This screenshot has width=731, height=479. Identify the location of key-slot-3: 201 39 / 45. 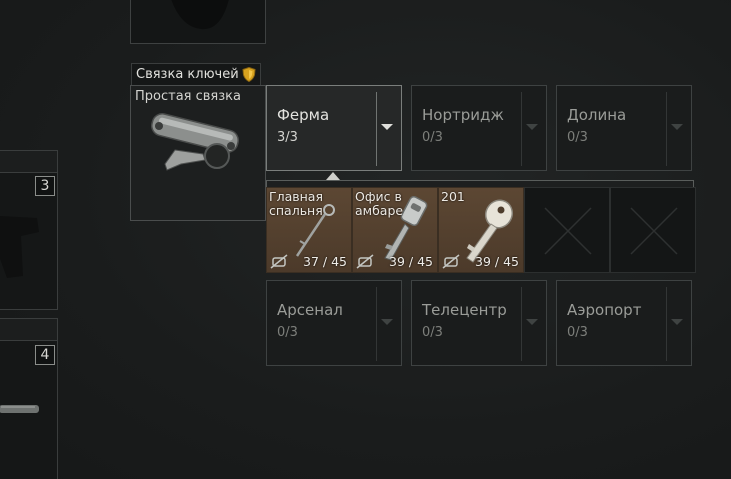
(481, 230).